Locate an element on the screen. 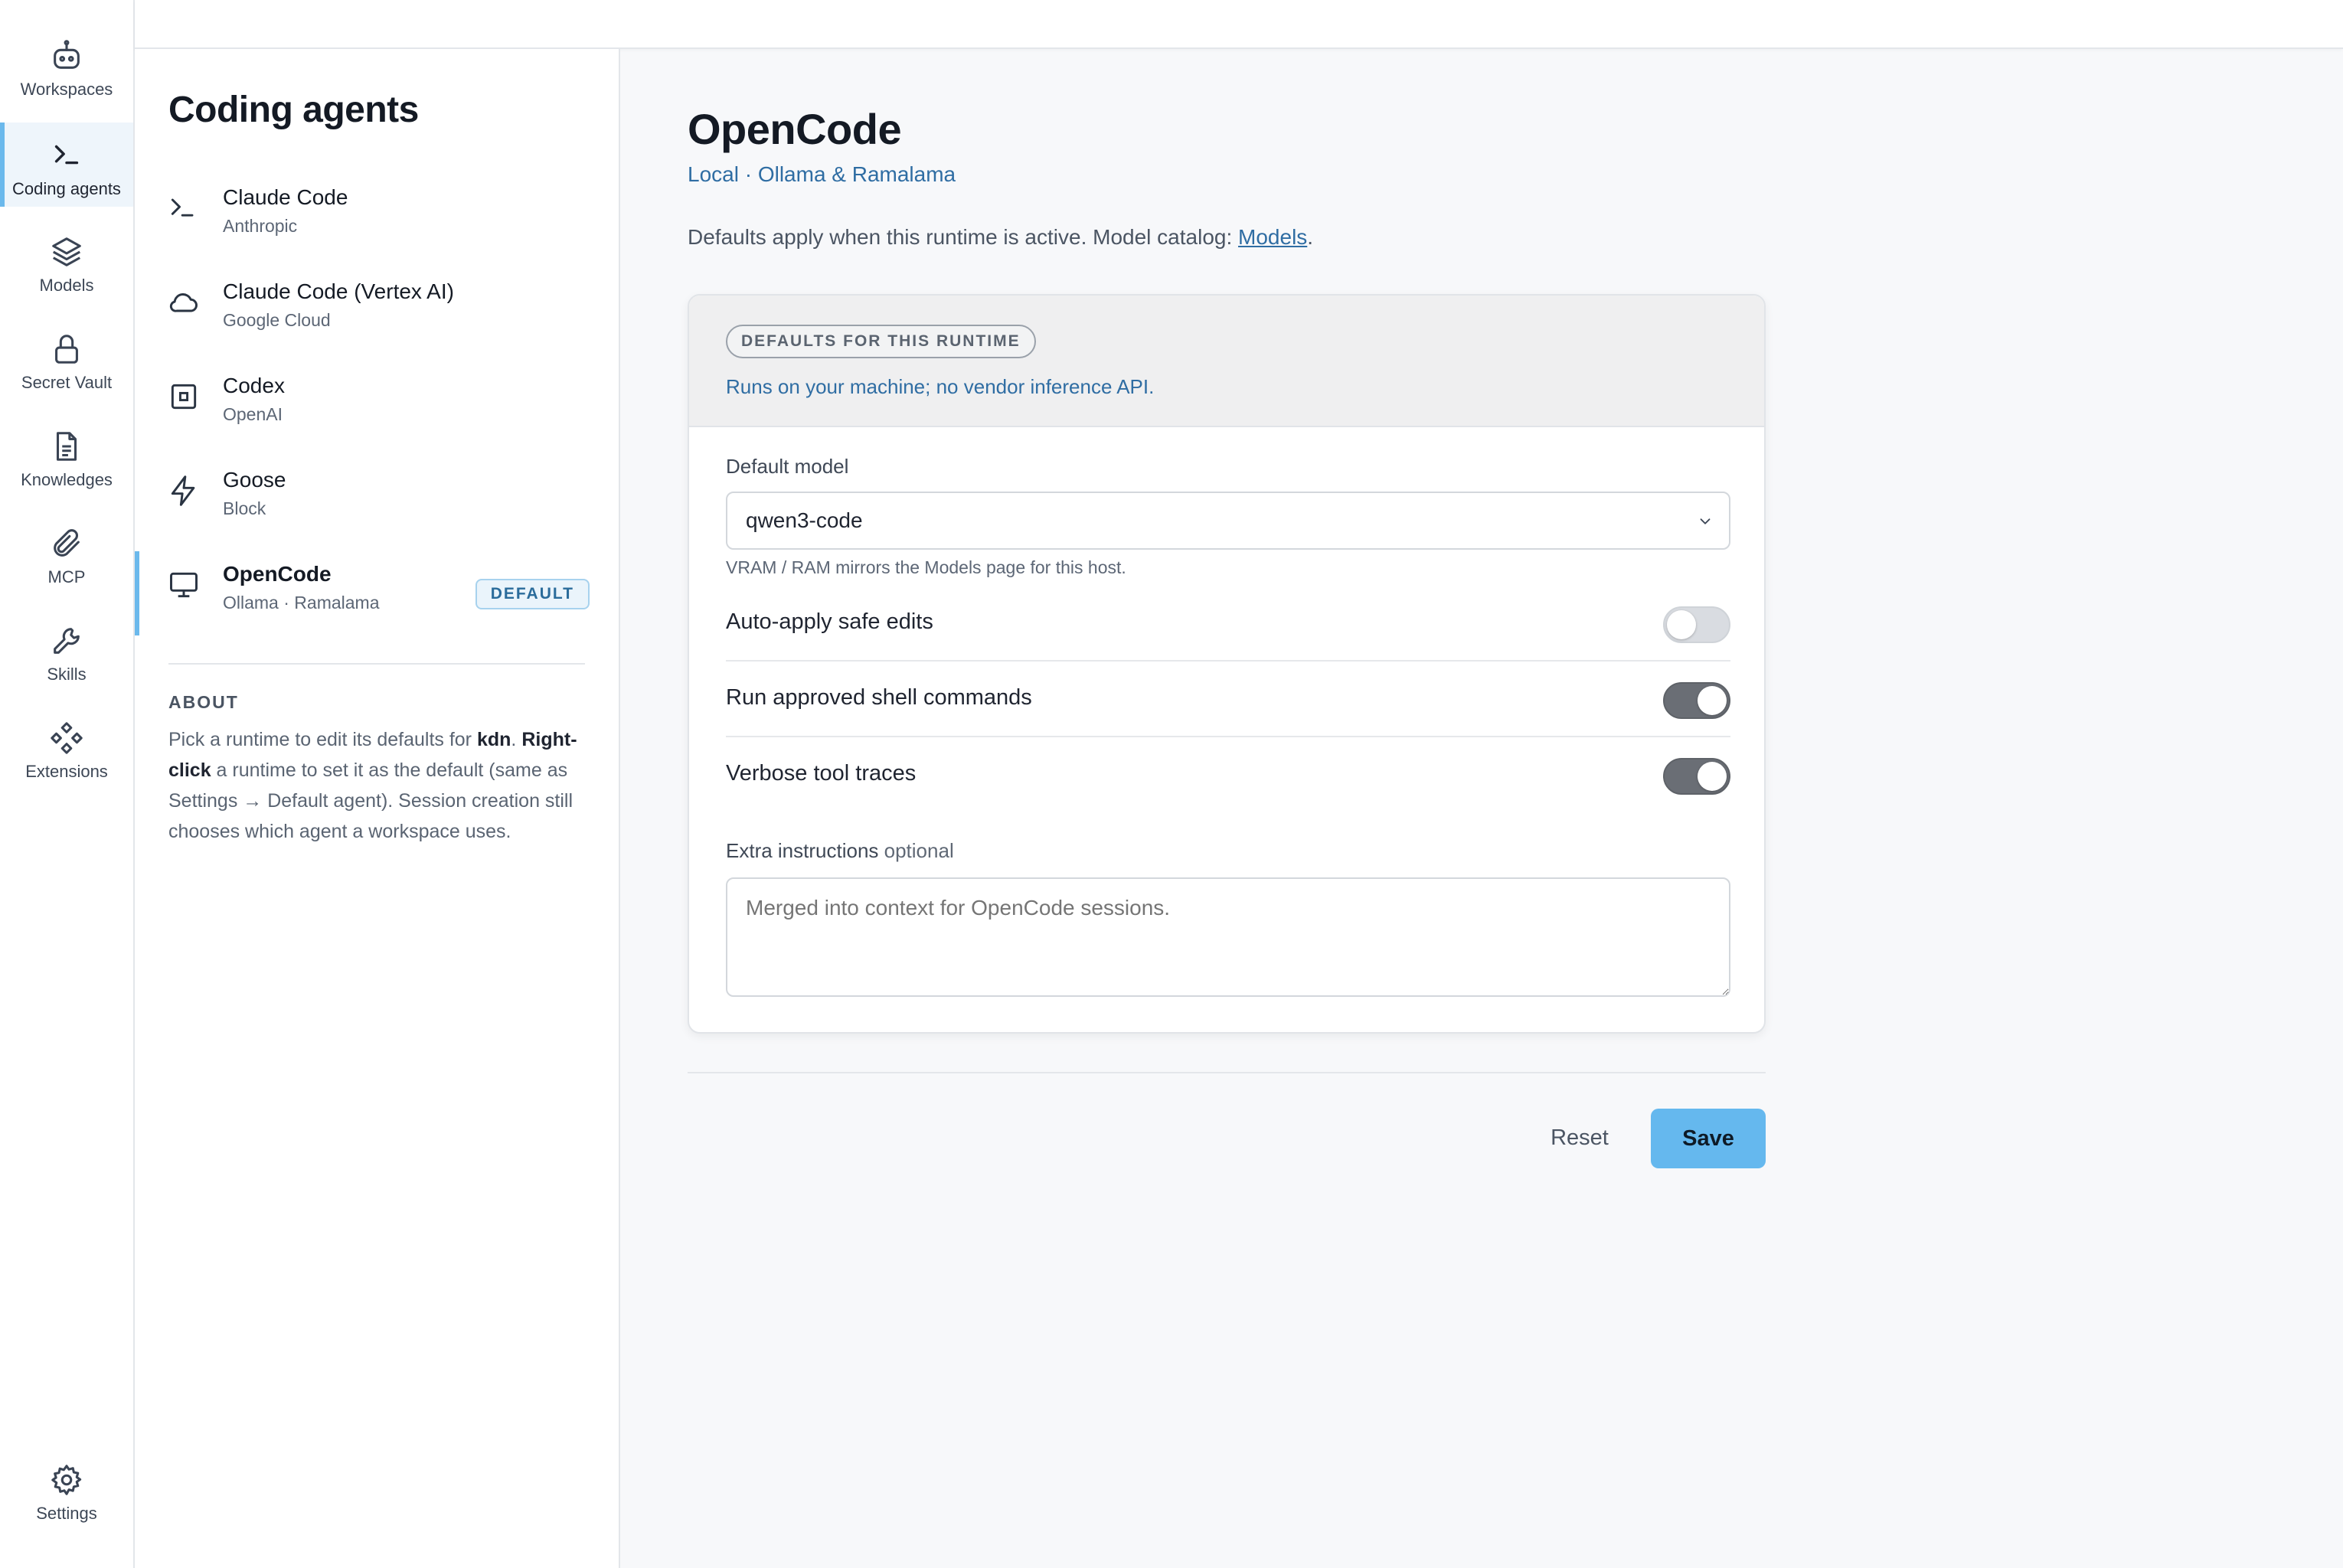  agent-name: Claude Code (Vertex AI) is located at coordinates (338, 291).